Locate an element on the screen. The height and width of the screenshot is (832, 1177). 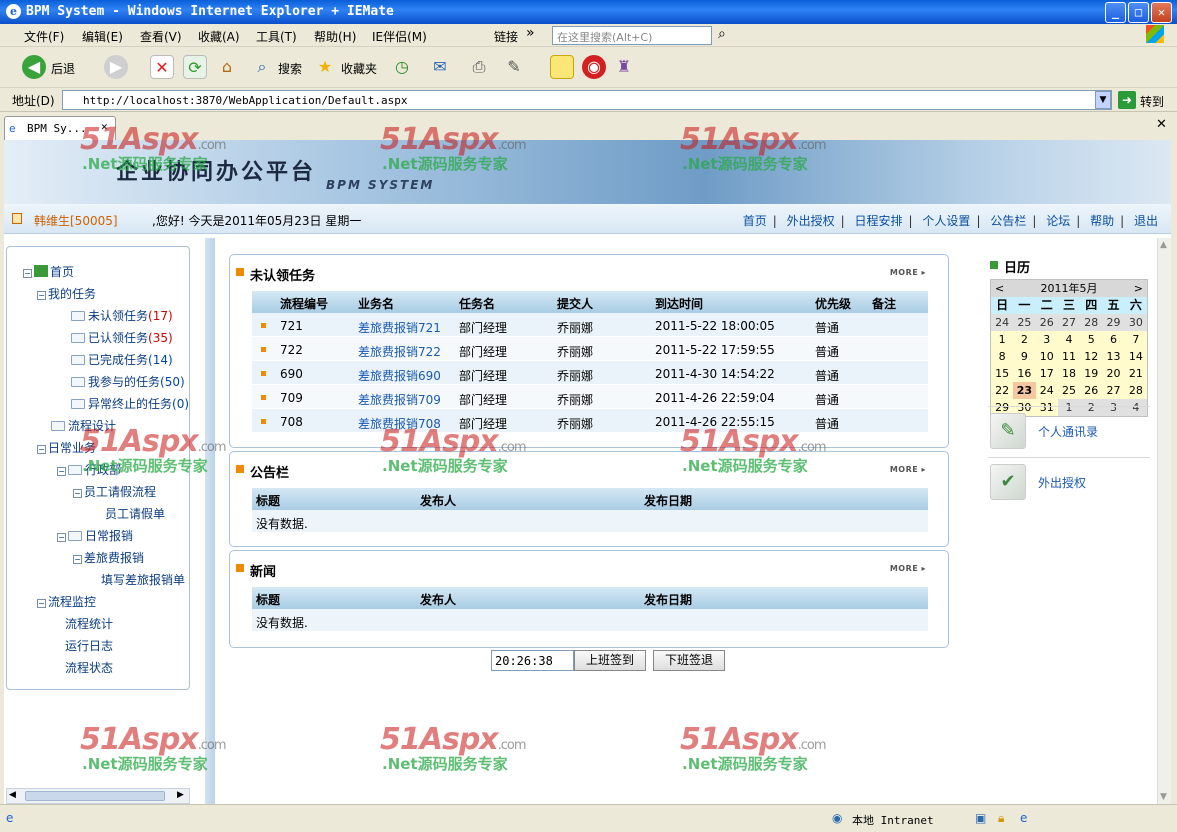
calendar-day: 12 is located at coordinates (1091, 356).